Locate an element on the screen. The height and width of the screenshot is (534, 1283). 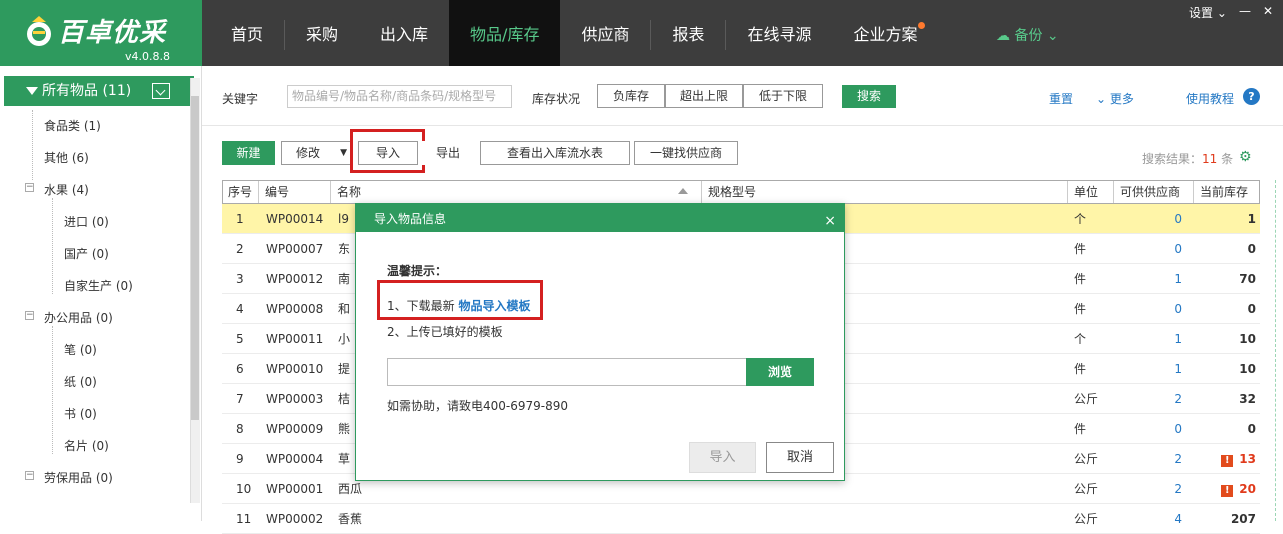
row-code: WP00014 is located at coordinates (295, 219).